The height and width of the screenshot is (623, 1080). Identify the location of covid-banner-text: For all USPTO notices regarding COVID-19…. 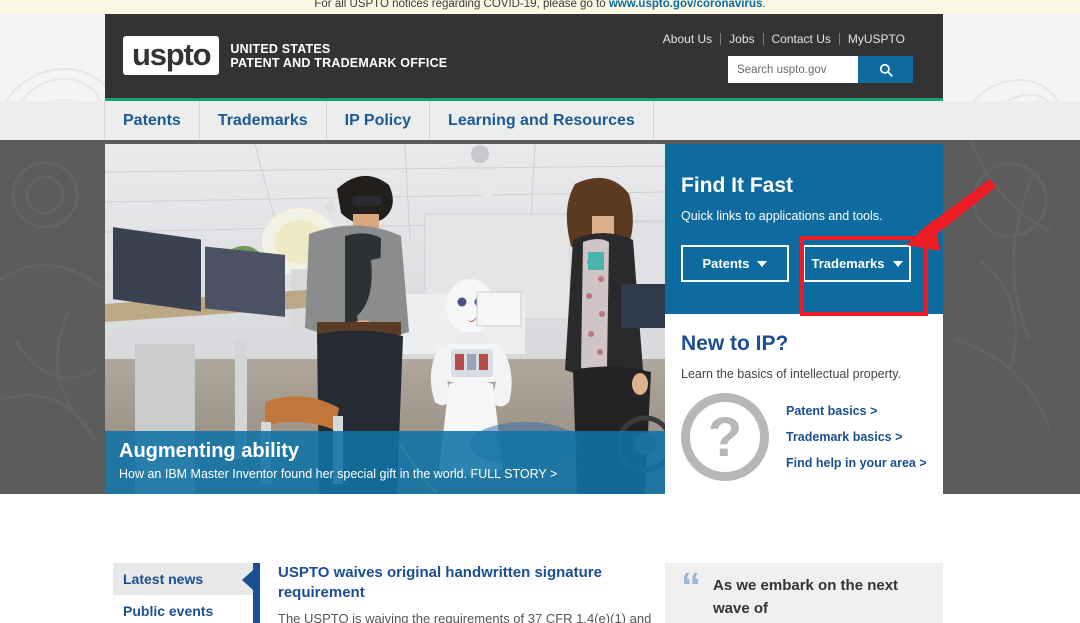
(461, 5).